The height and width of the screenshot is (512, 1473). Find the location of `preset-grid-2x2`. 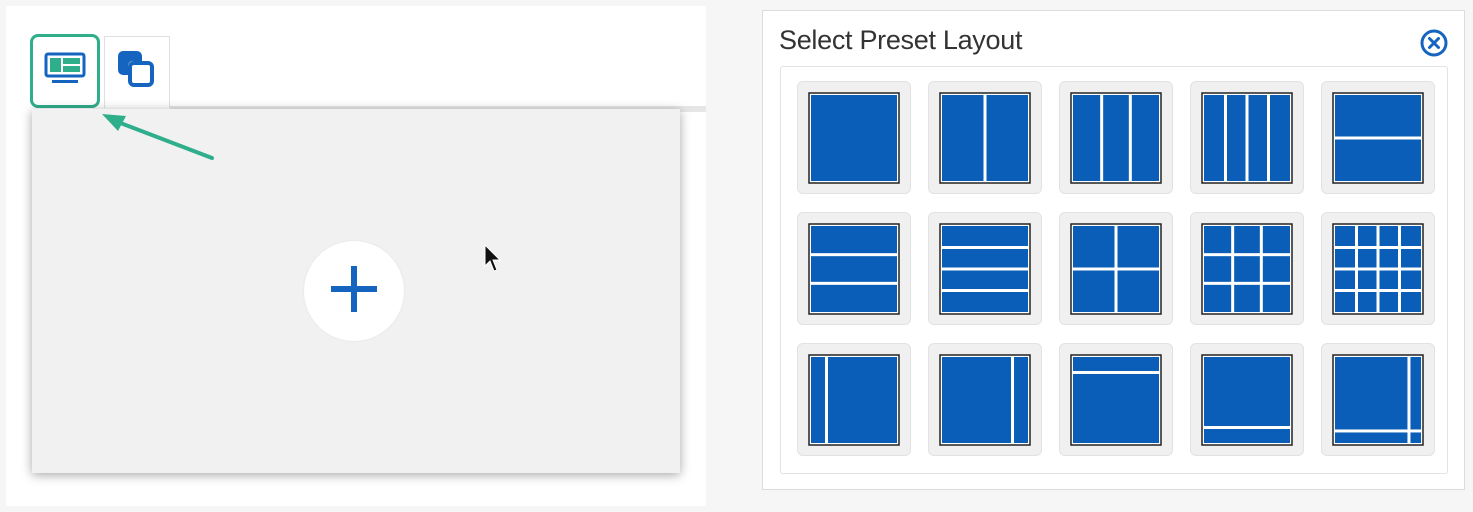

preset-grid-2x2 is located at coordinates (1116, 268).